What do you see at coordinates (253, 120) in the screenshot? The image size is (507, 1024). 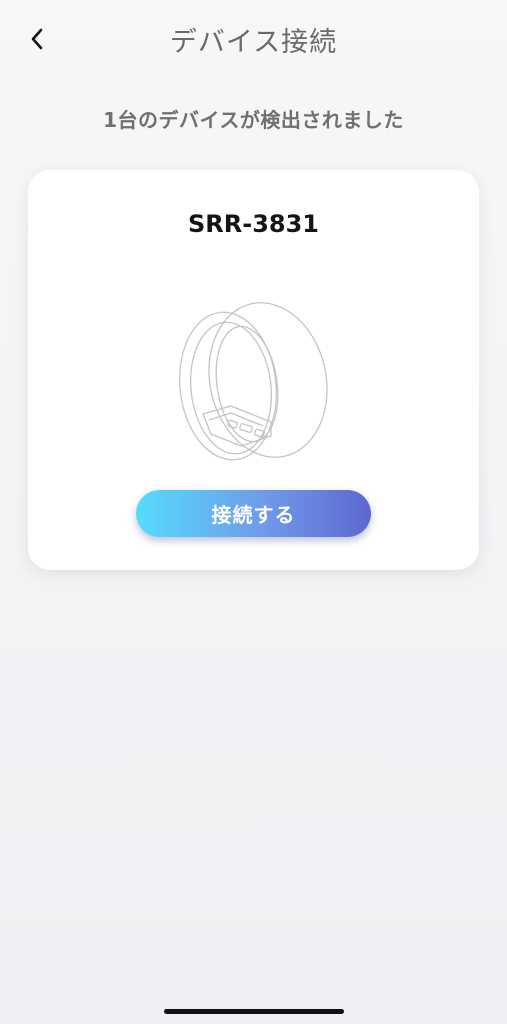 I see `detection-message: 1台のデバイスが検出されました` at bounding box center [253, 120].